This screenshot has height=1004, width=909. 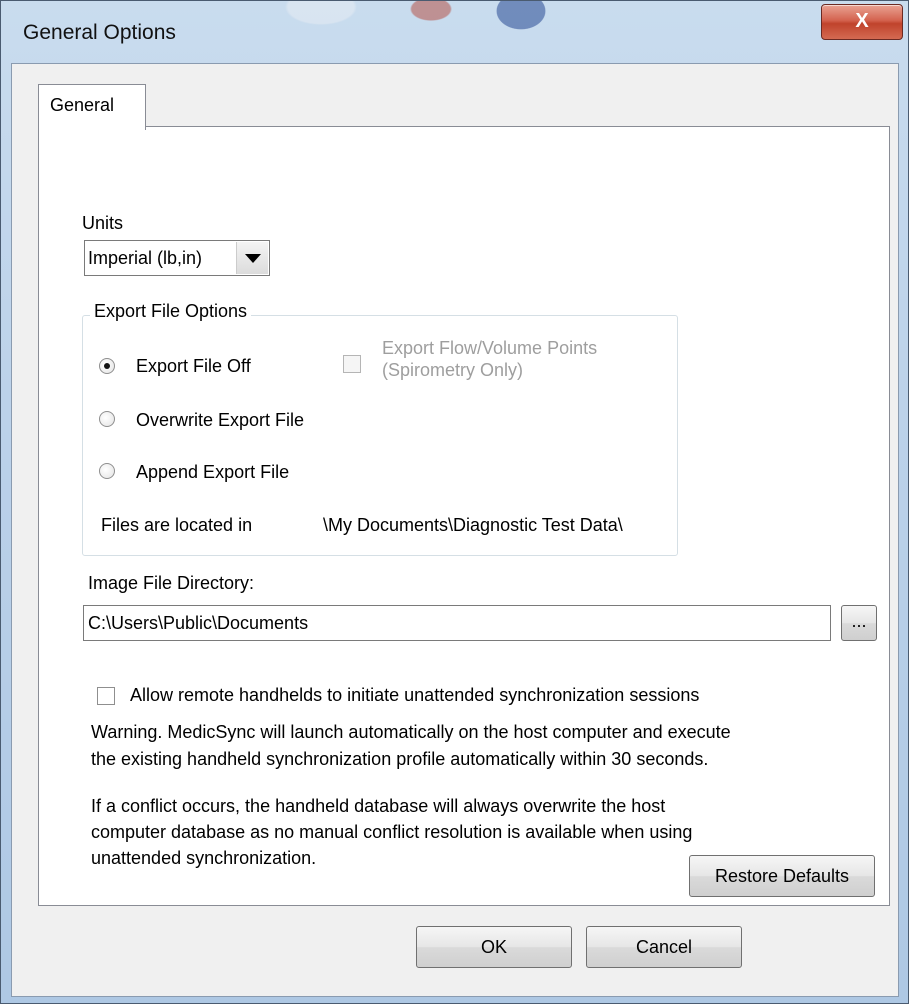 What do you see at coordinates (145, 258) in the screenshot?
I see `units-selected-value: Imperial (lb,in)` at bounding box center [145, 258].